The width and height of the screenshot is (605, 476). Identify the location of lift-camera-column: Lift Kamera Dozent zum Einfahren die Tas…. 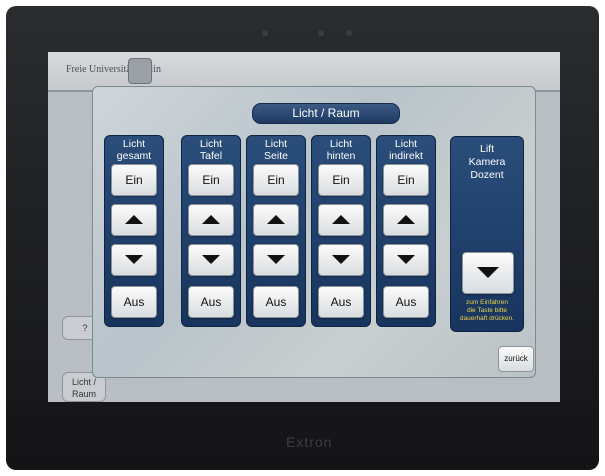
(487, 234).